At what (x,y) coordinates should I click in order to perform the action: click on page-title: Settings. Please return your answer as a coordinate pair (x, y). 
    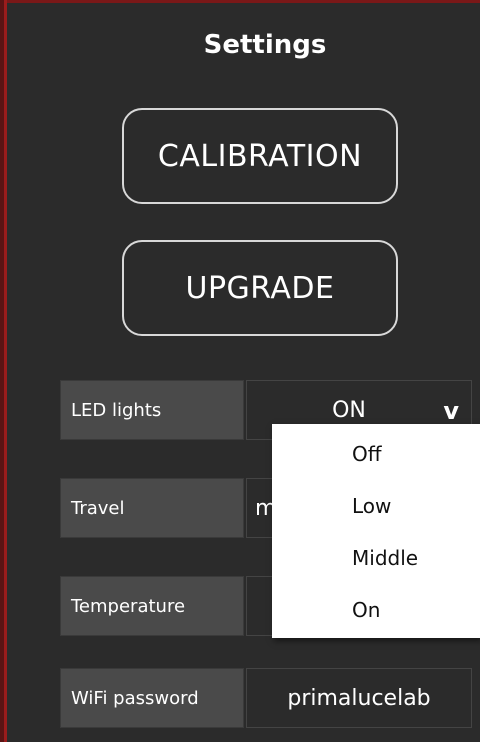
    Looking at the image, I should click on (265, 45).